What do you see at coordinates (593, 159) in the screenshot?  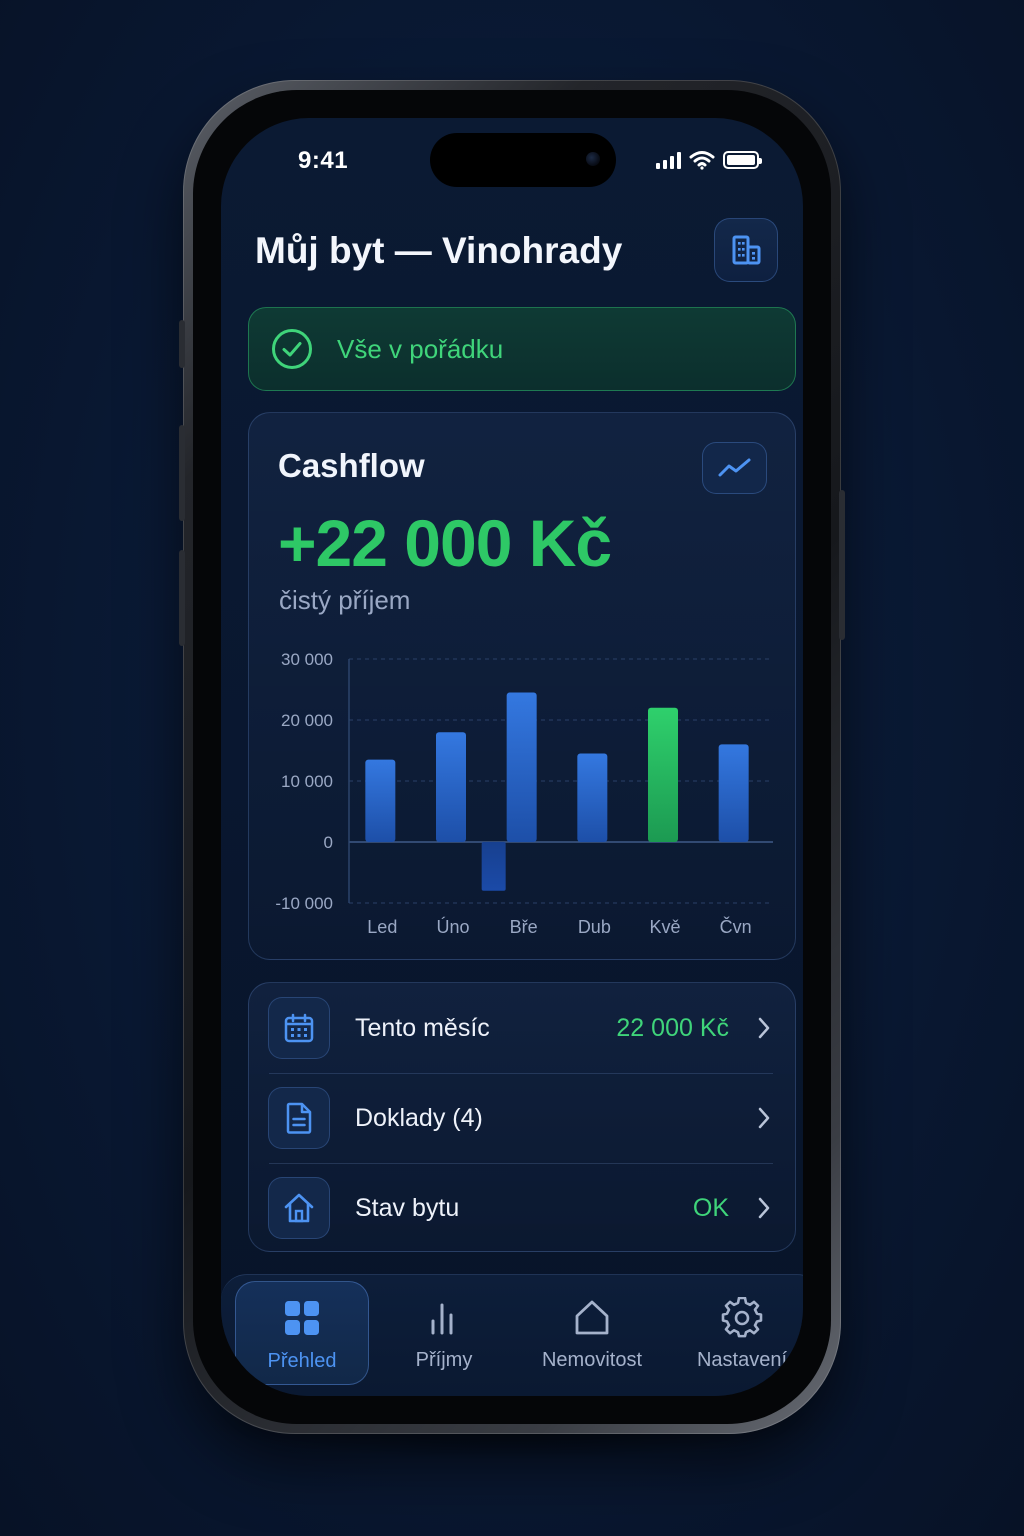 I see `camera-icon` at bounding box center [593, 159].